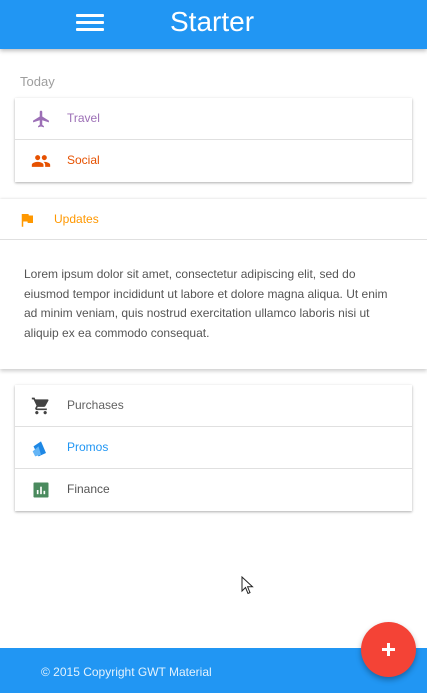 The width and height of the screenshot is (427, 693). Describe the element at coordinates (213, 161) in the screenshot. I see `list-item-social: Social` at that location.